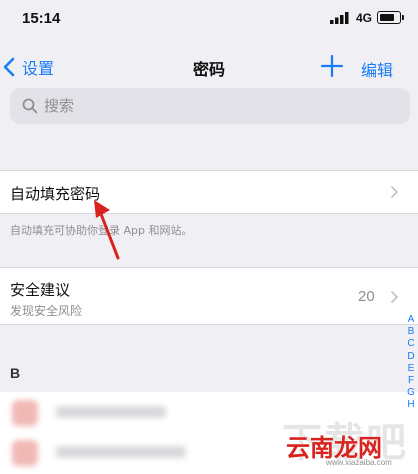 The image size is (418, 474). What do you see at coordinates (208, 69) in the screenshot?
I see `page-title: 密码` at bounding box center [208, 69].